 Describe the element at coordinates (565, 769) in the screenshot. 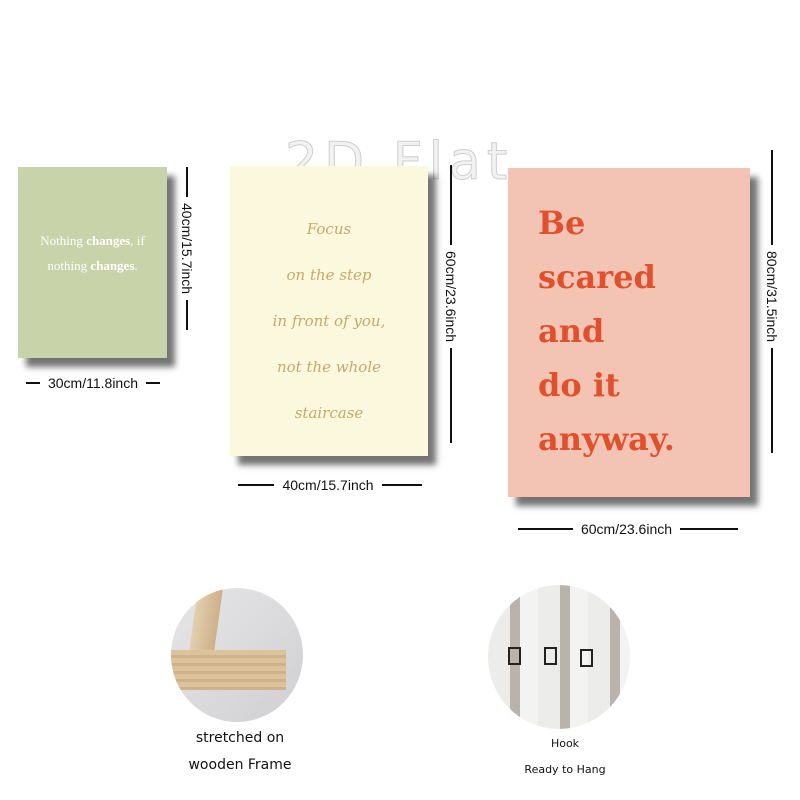

I see `hook-caption-line-2: Ready to Hang` at that location.